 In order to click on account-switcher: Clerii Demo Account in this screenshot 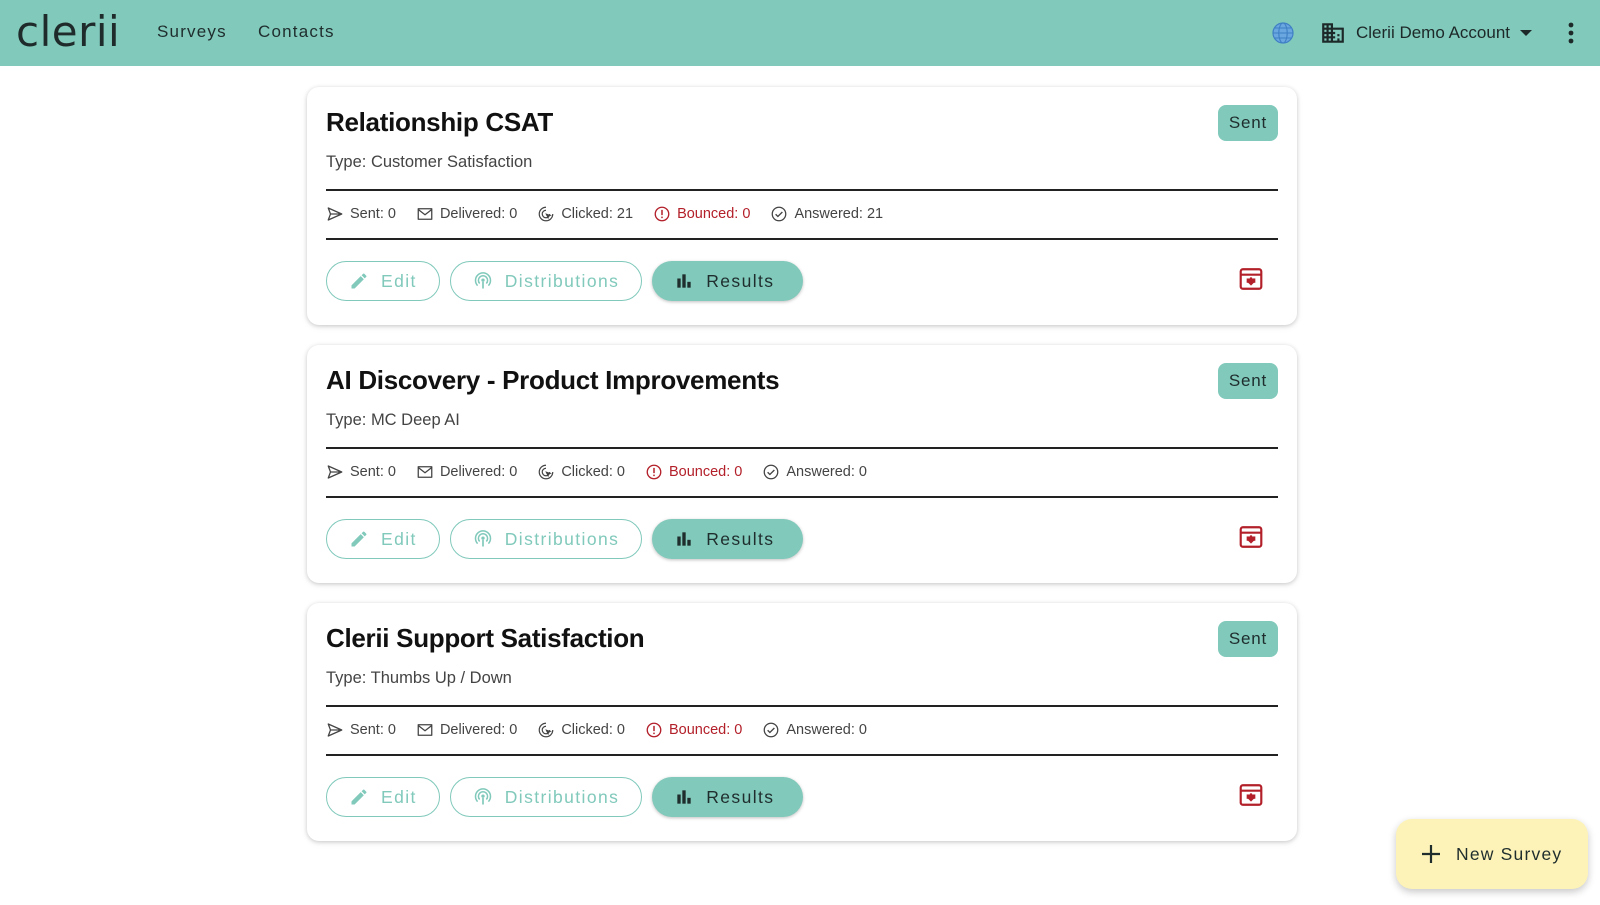, I will do `click(1426, 33)`.